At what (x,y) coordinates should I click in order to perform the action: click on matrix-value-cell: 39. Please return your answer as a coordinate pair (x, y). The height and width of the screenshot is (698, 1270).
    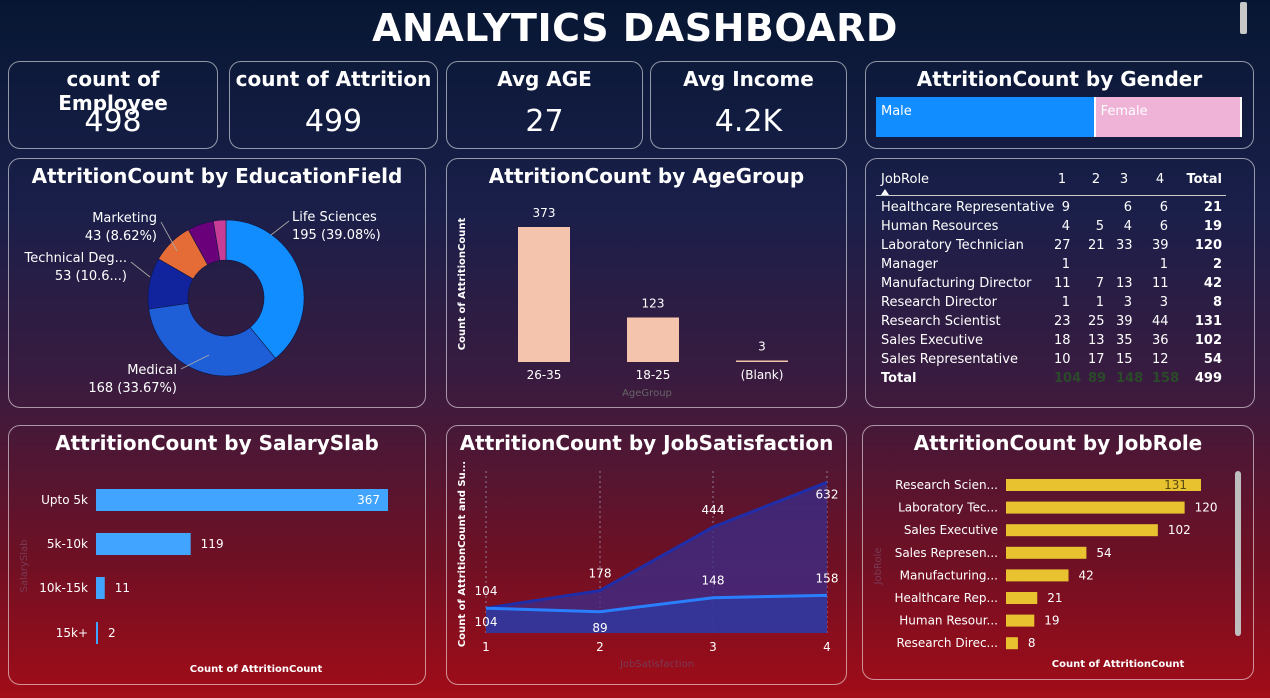
    Looking at the image, I should click on (1124, 321).